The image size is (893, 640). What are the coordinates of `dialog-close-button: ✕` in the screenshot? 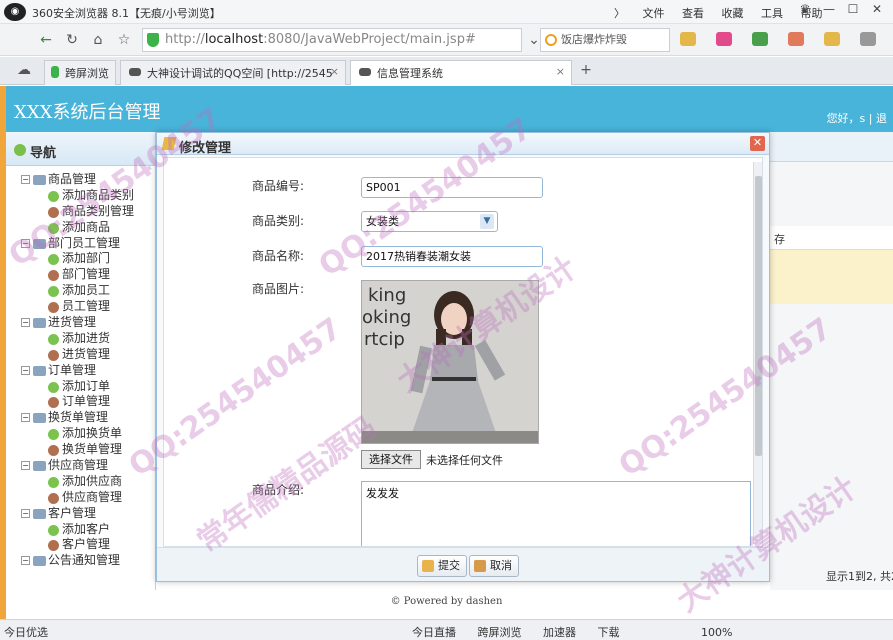 It's located at (757, 143).